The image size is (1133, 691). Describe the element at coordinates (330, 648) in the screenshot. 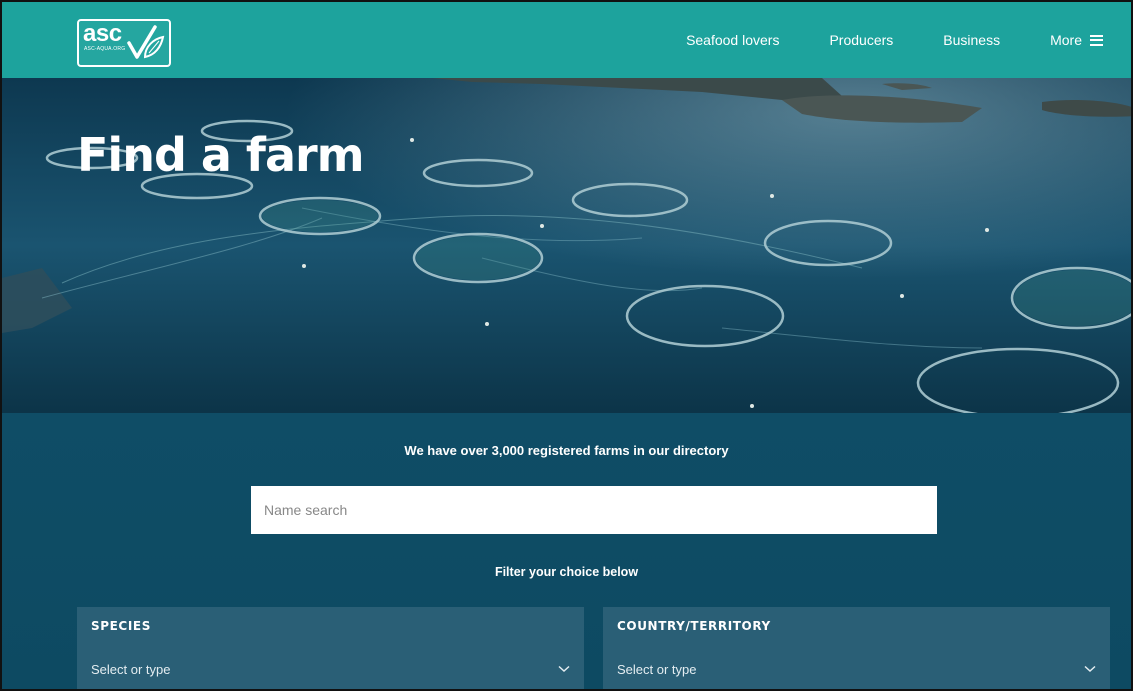

I see `species-filter: SPECIES Select or type` at that location.